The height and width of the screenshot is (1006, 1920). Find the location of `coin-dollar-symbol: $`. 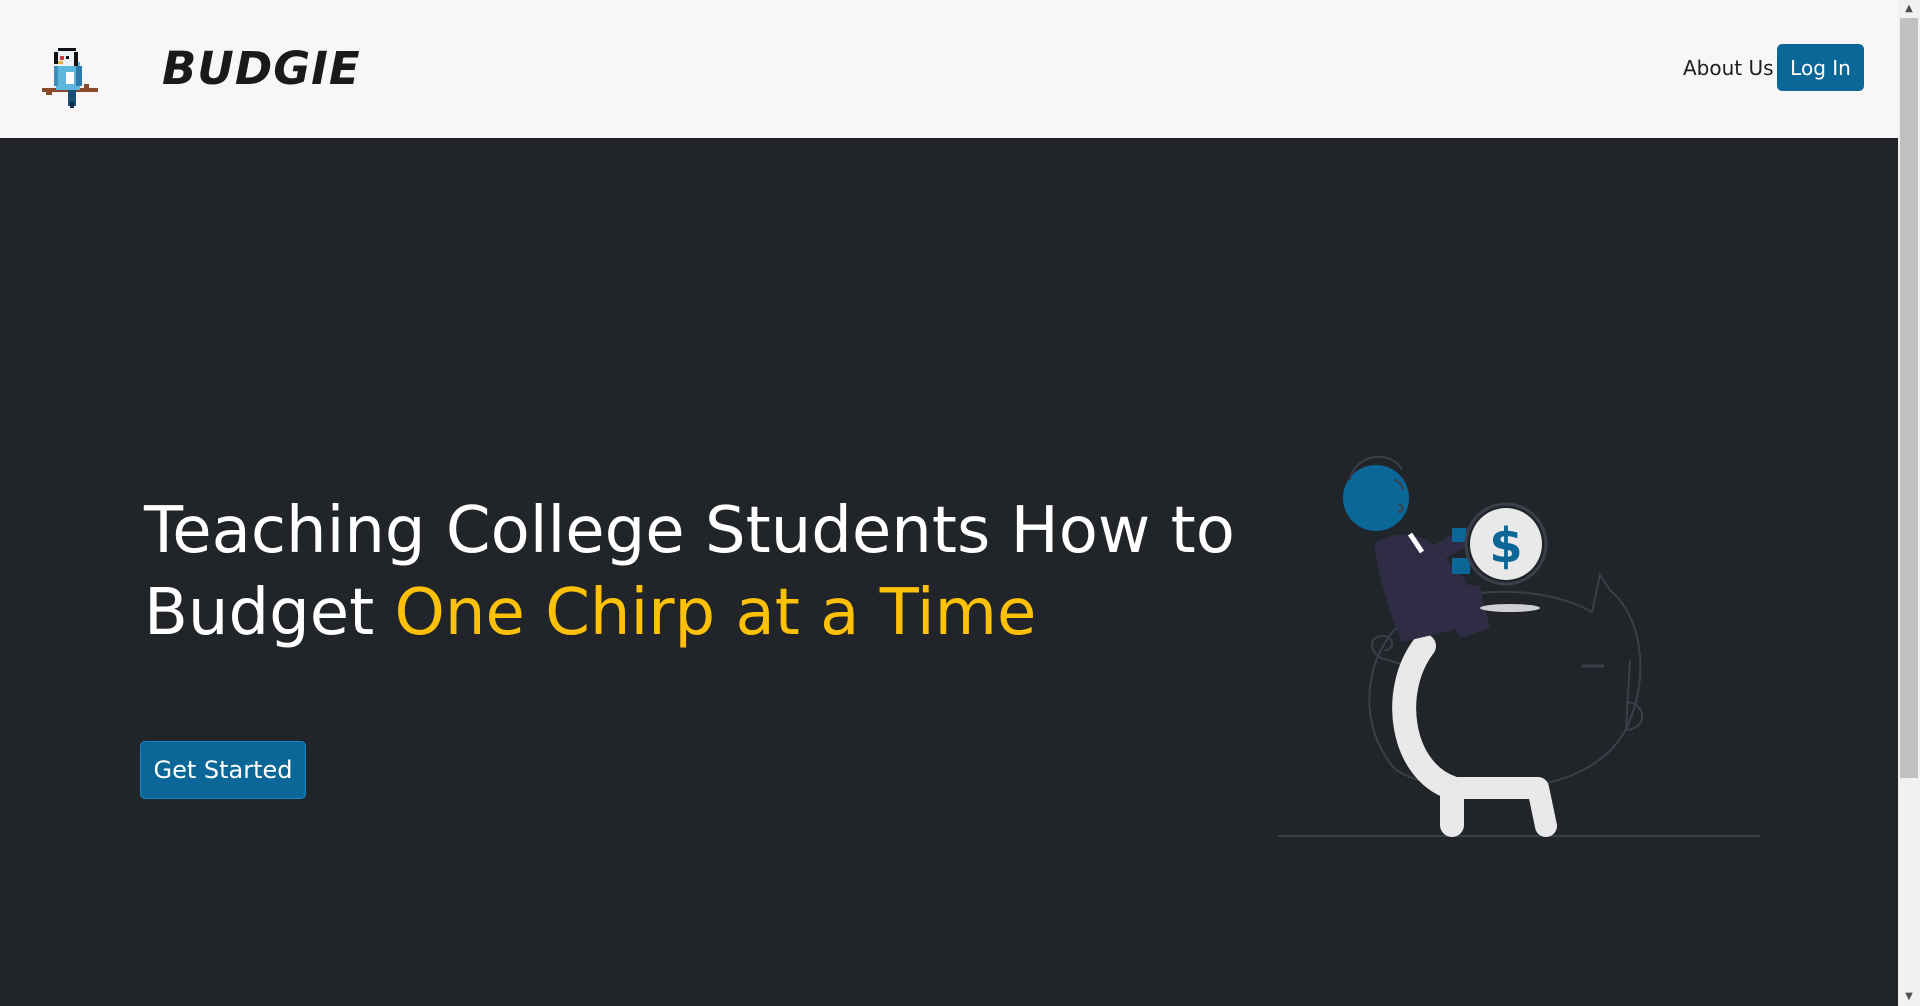

coin-dollar-symbol: $ is located at coordinates (1505, 546).